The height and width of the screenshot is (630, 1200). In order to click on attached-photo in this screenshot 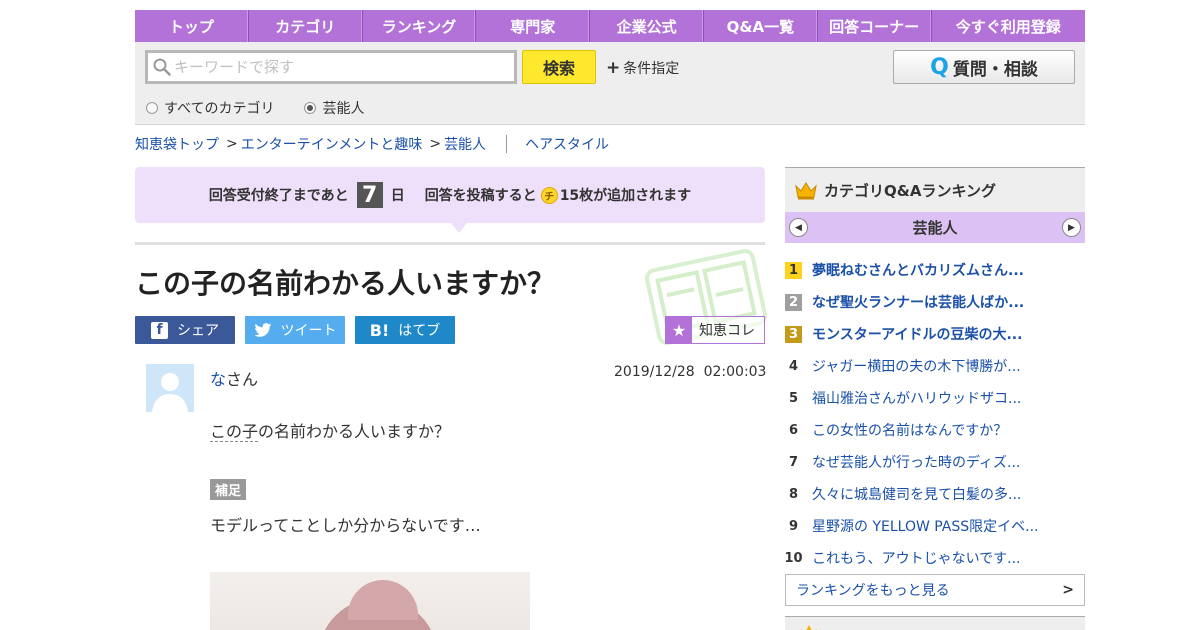, I will do `click(370, 601)`.